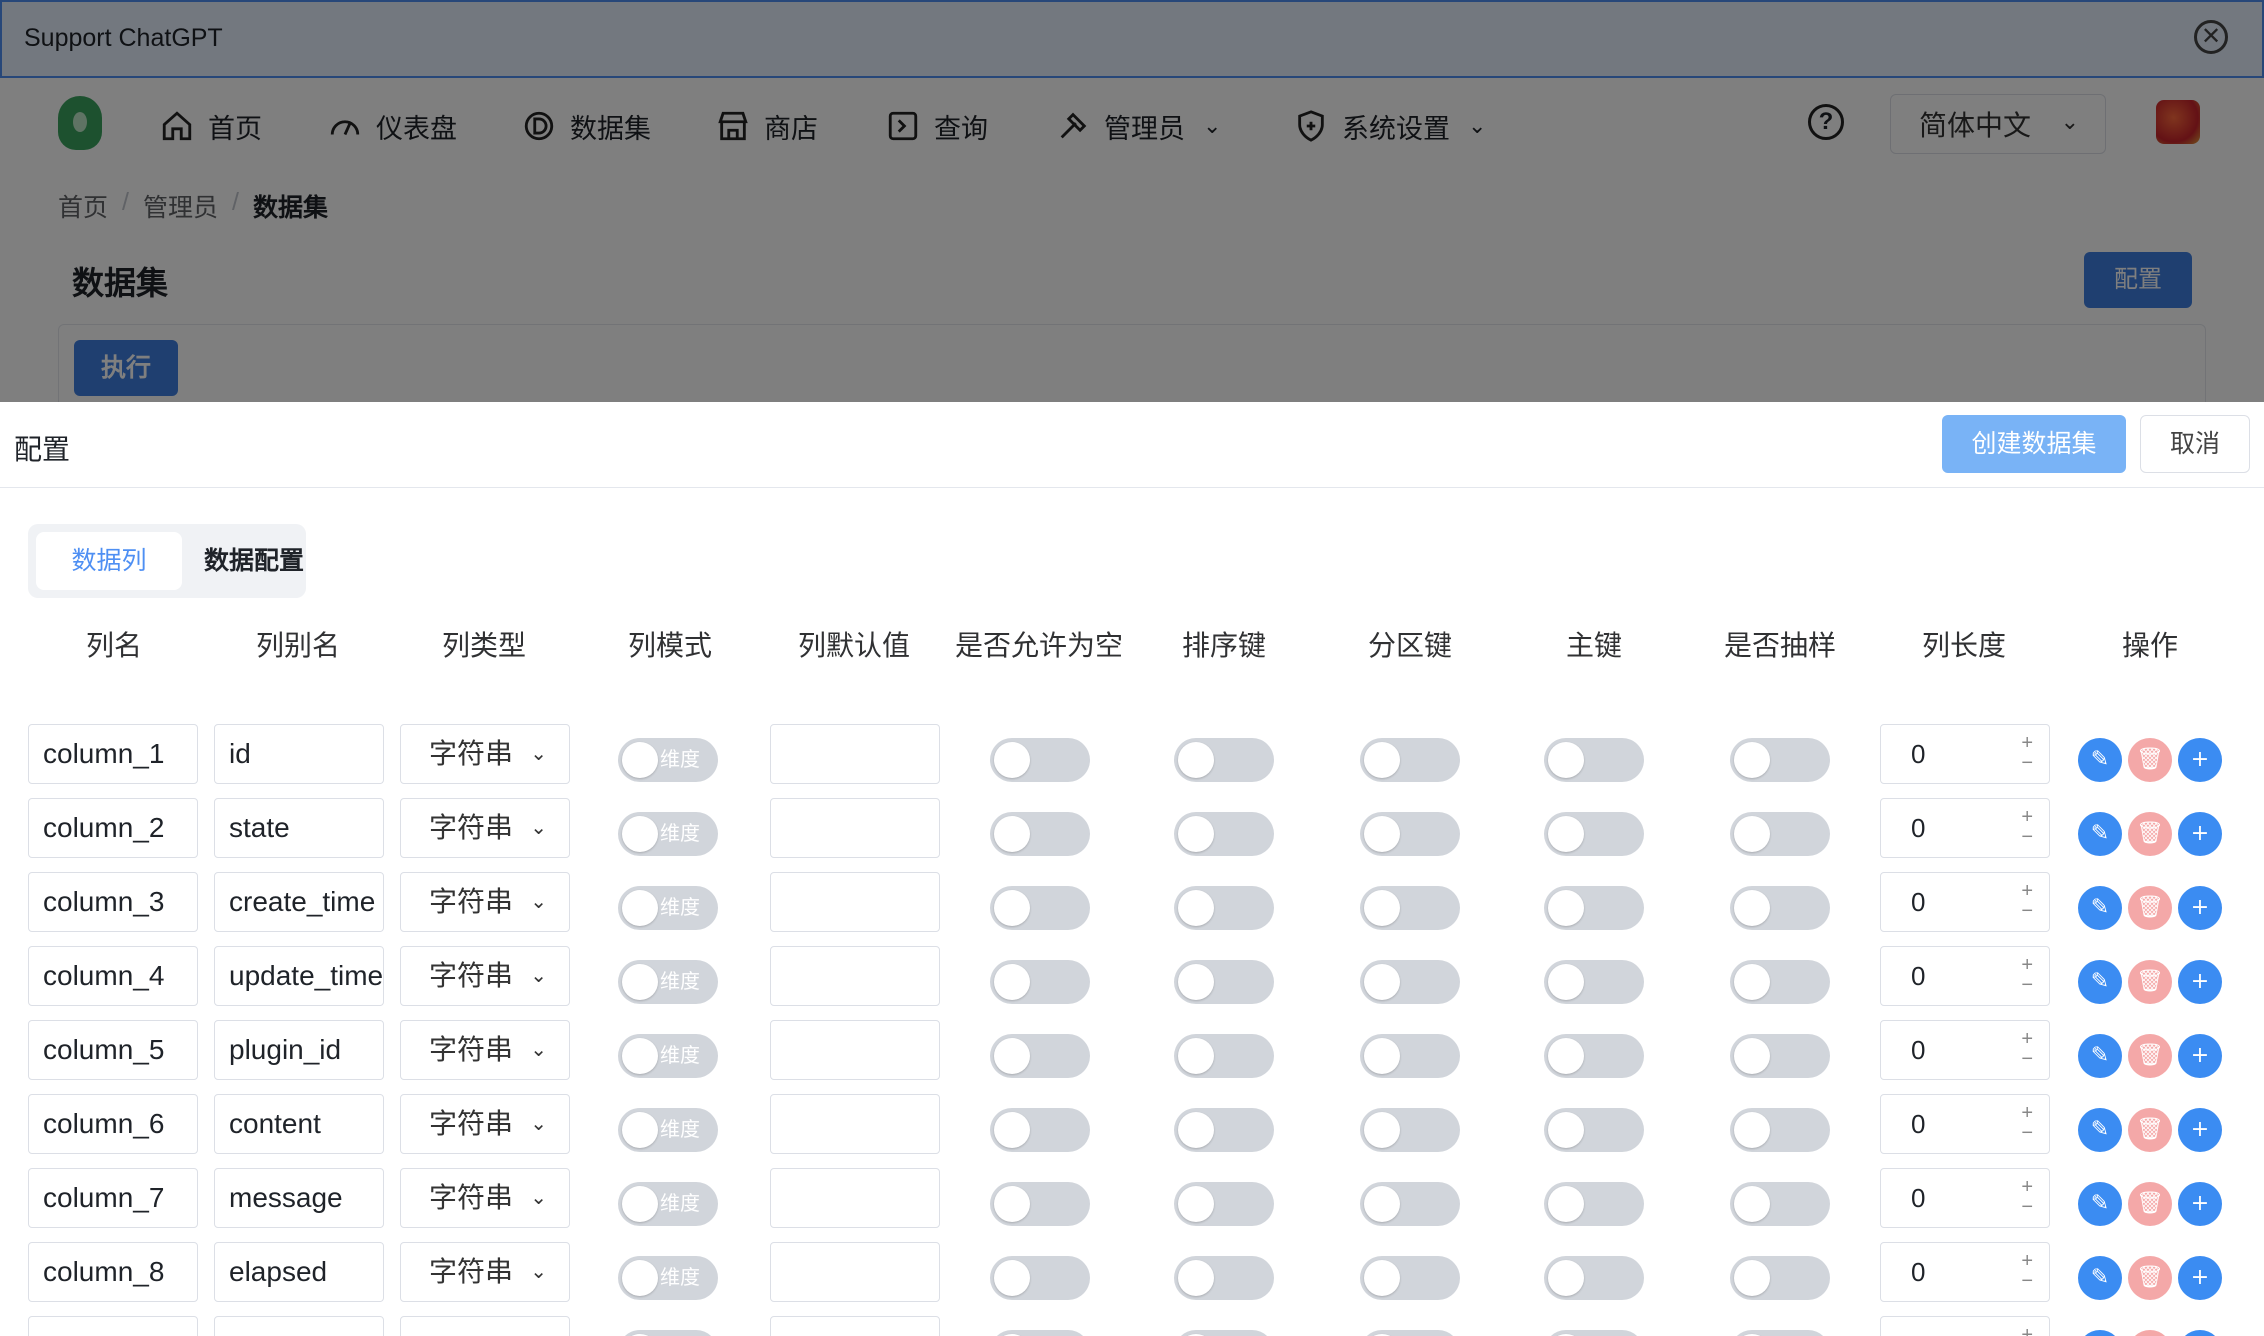 The height and width of the screenshot is (1336, 2264). Describe the element at coordinates (113, 1124) in the screenshot. I see `column-name-input: column_6` at that location.